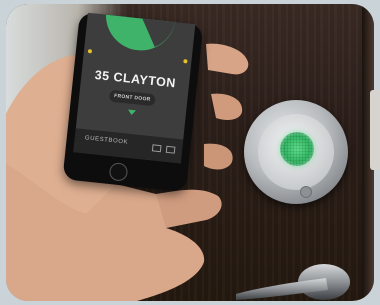 The height and width of the screenshot is (305, 380). What do you see at coordinates (185, 61) in the screenshot?
I see `right-indicator-dot` at bounding box center [185, 61].